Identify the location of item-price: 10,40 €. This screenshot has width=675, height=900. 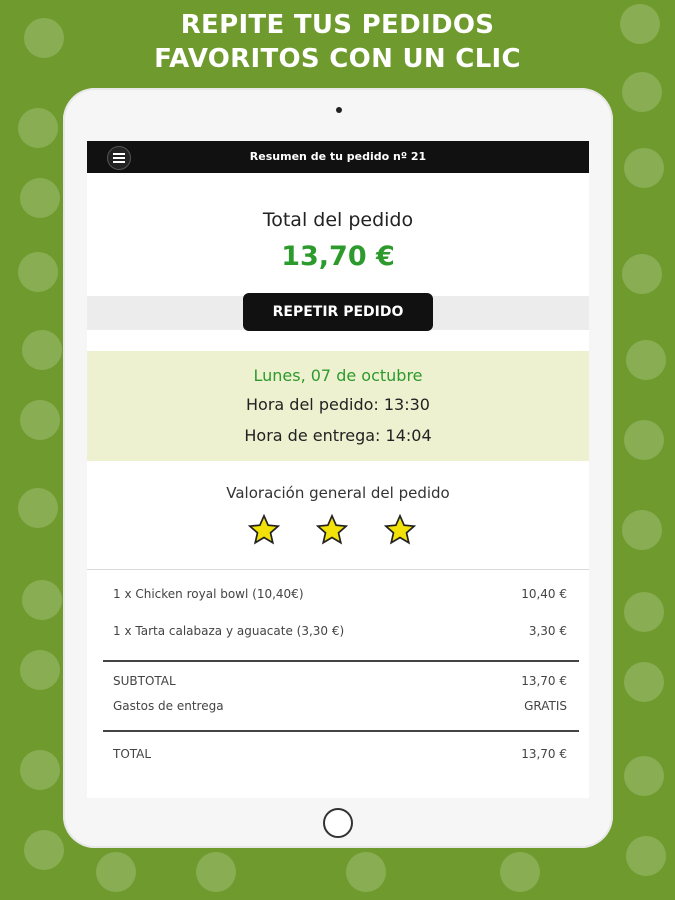
(544, 594).